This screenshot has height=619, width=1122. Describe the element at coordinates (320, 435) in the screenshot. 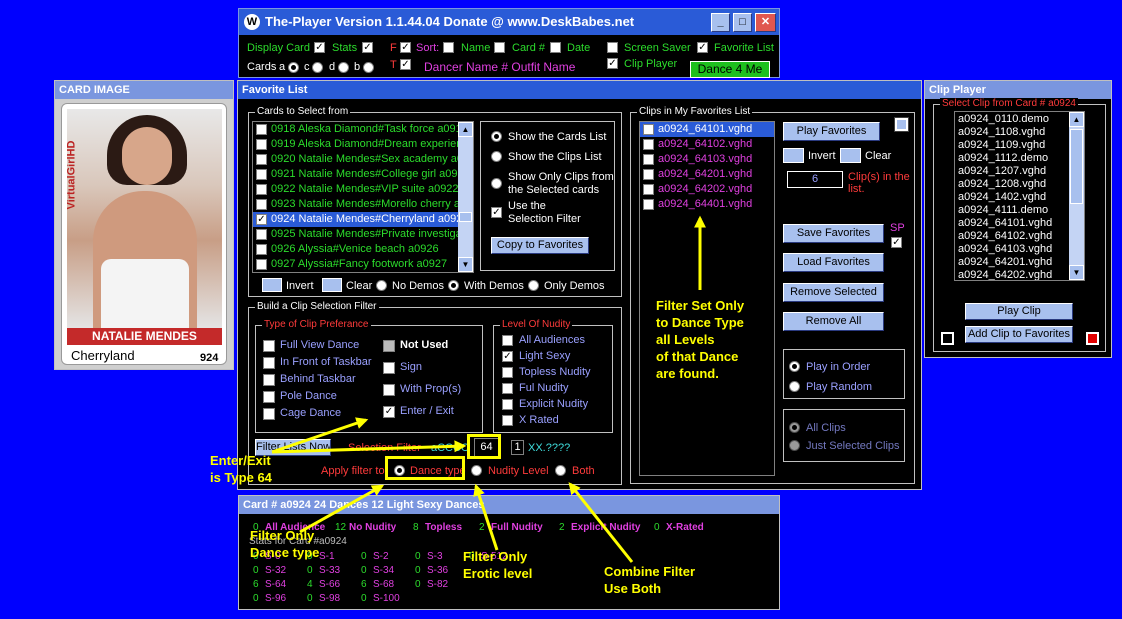

I see `arrow-enter-exit-a` at that location.